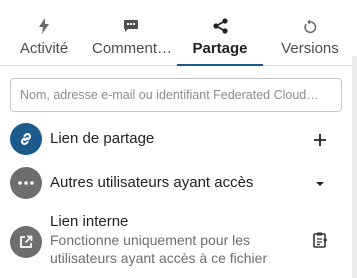  Describe the element at coordinates (354, 167) in the screenshot. I see `scrollbar` at that location.